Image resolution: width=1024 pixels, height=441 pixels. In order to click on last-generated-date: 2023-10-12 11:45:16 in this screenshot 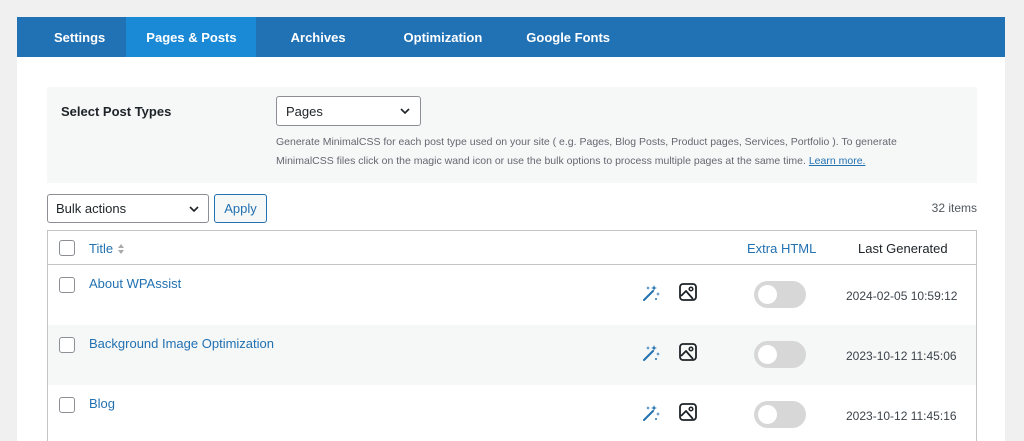, I will do `click(901, 416)`.